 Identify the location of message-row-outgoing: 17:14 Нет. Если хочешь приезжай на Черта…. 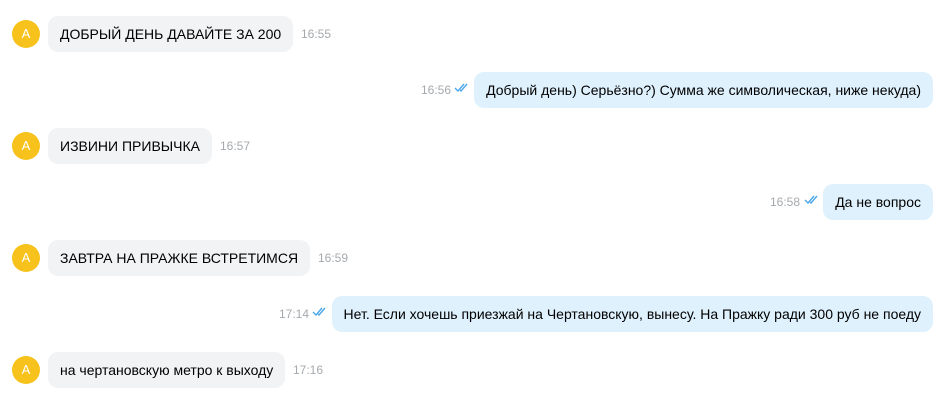
(471, 314).